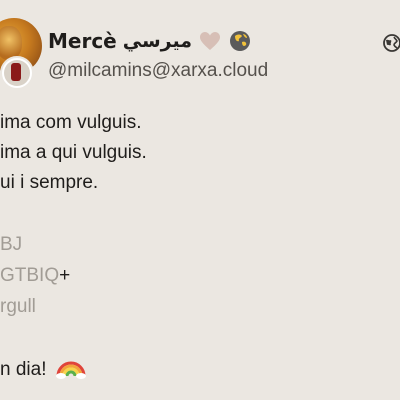  I want to click on globe-emoji-icon, so click(240, 41).